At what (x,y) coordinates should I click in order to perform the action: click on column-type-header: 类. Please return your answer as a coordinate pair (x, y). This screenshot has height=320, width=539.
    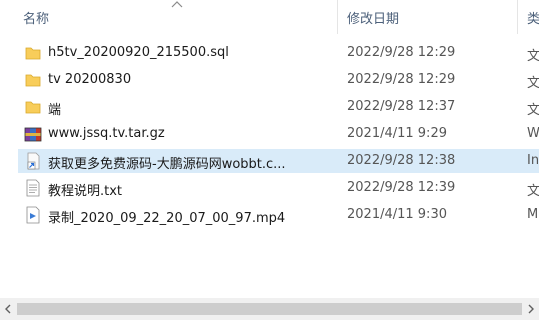
    Looking at the image, I should click on (533, 17).